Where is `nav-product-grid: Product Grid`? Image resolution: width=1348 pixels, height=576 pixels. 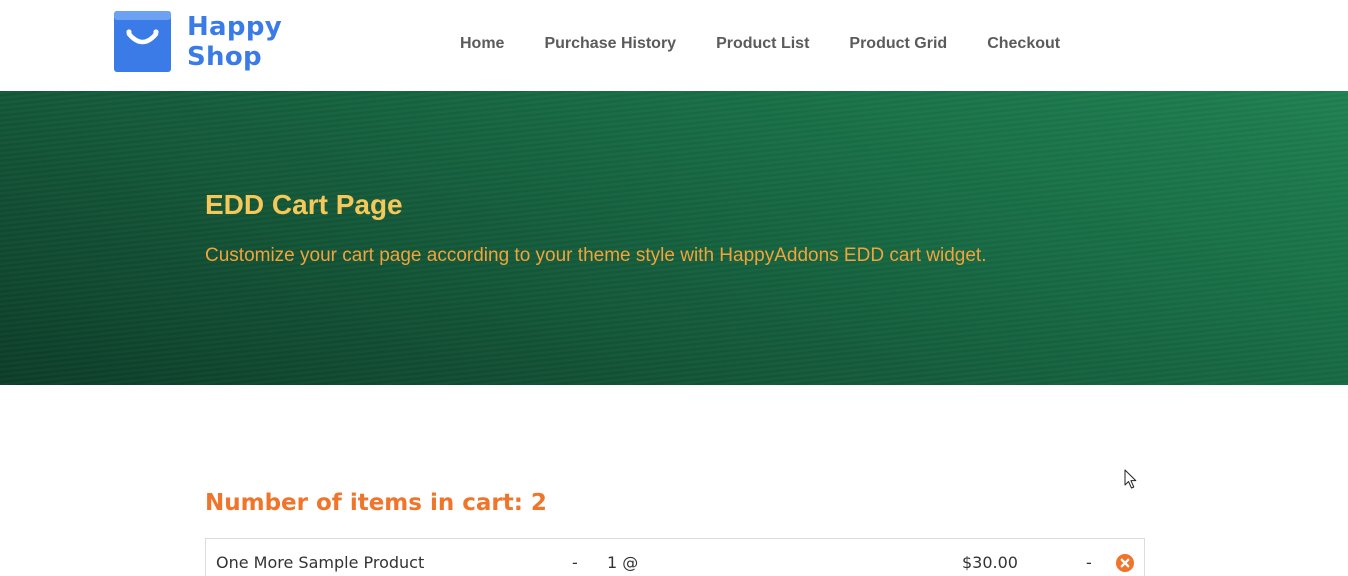
nav-product-grid: Product Grid is located at coordinates (898, 44).